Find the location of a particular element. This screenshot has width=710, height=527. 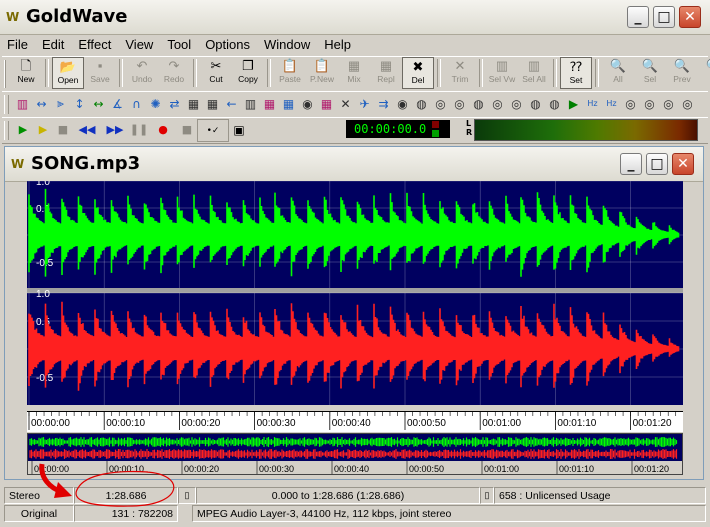

menu-effect: Effect is located at coordinates (94, 44).